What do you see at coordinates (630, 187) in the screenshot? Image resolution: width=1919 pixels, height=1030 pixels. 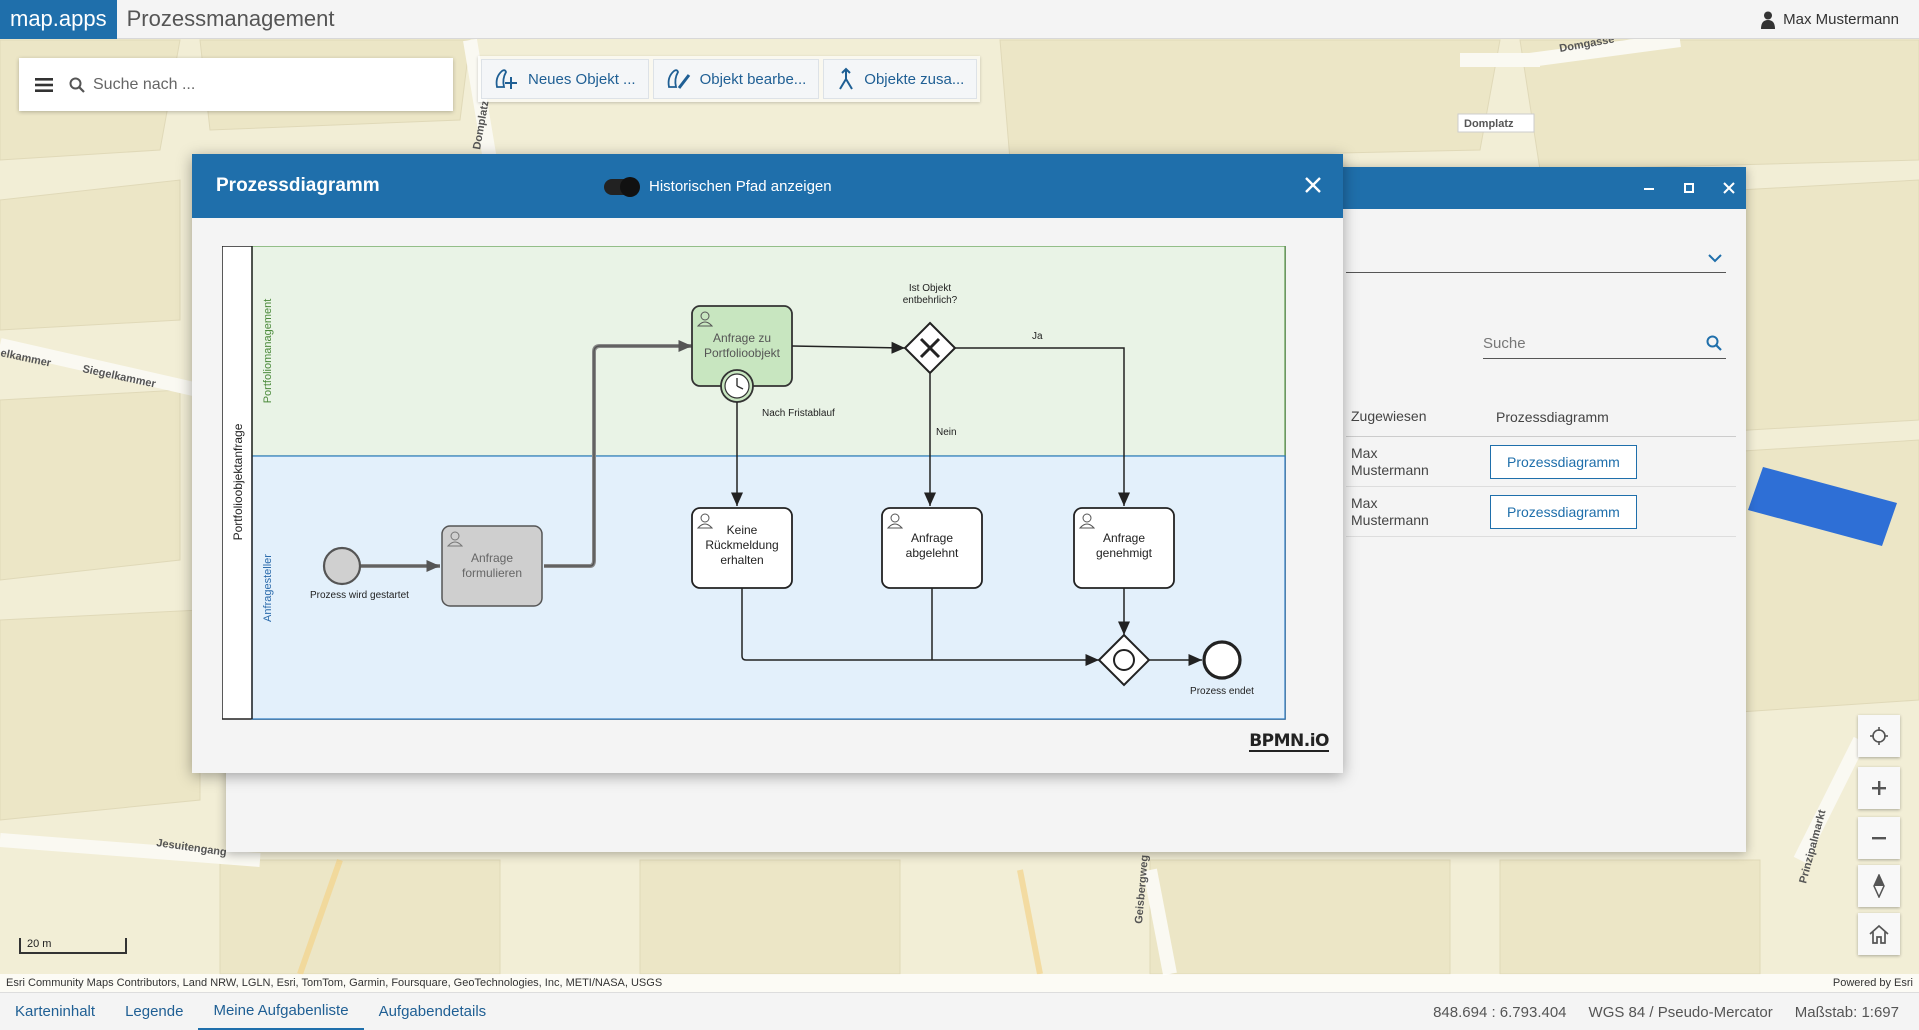 I see `toggle-knob` at bounding box center [630, 187].